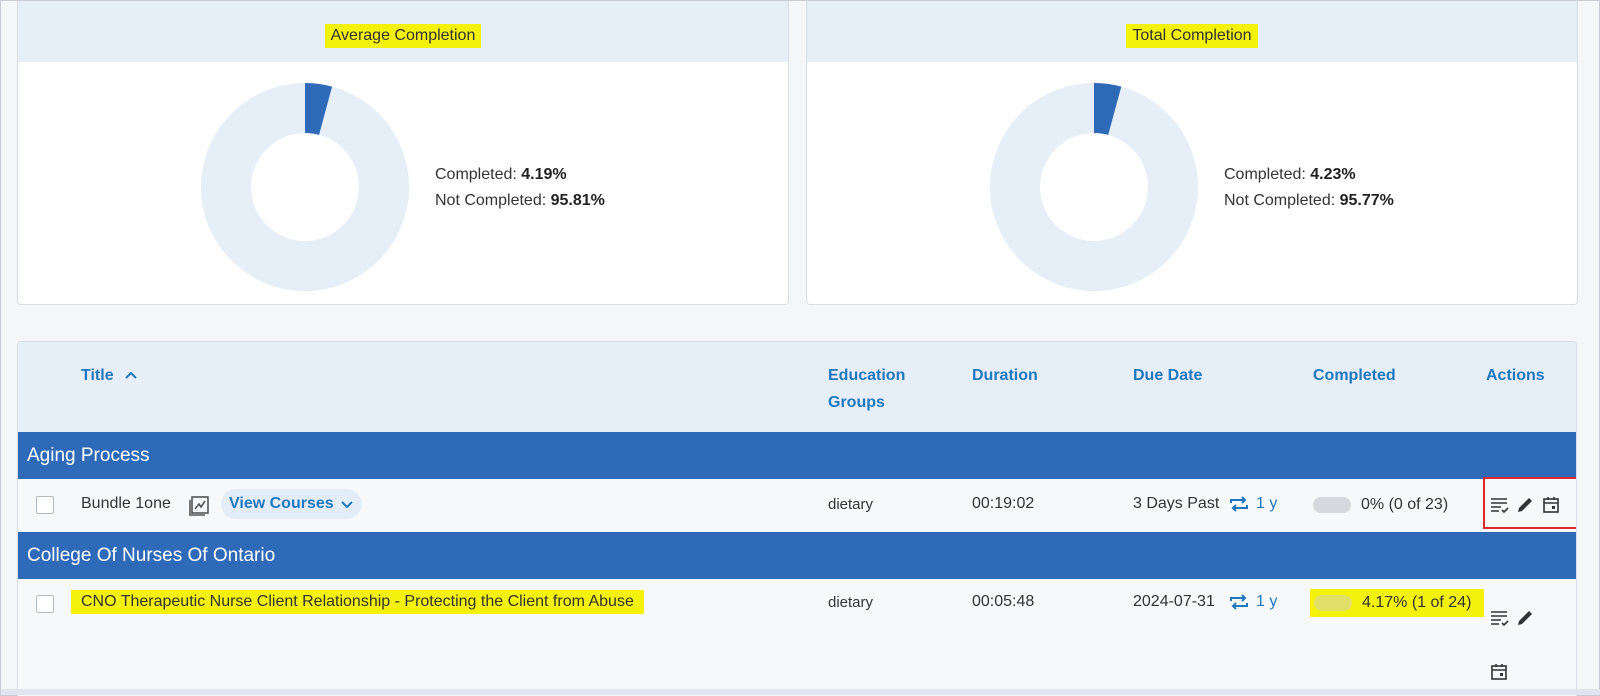 Image resolution: width=1600 pixels, height=696 pixels. I want to click on completion-text: 0% (0 of 23), so click(1405, 504).